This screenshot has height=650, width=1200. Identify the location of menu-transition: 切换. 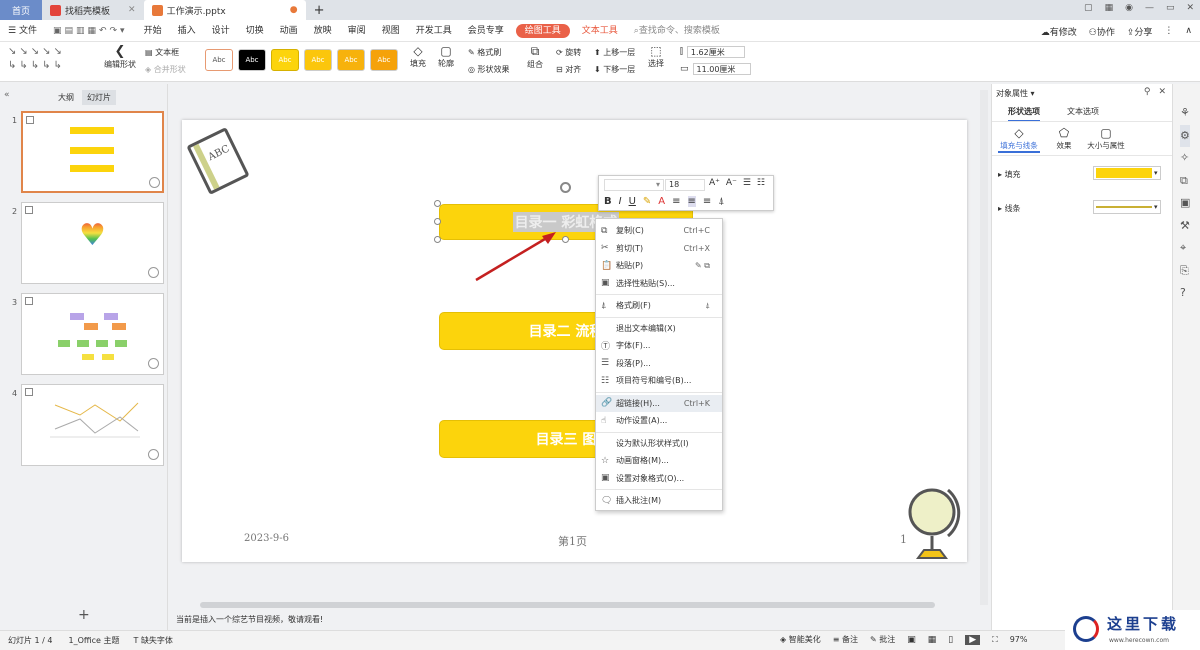
(255, 31).